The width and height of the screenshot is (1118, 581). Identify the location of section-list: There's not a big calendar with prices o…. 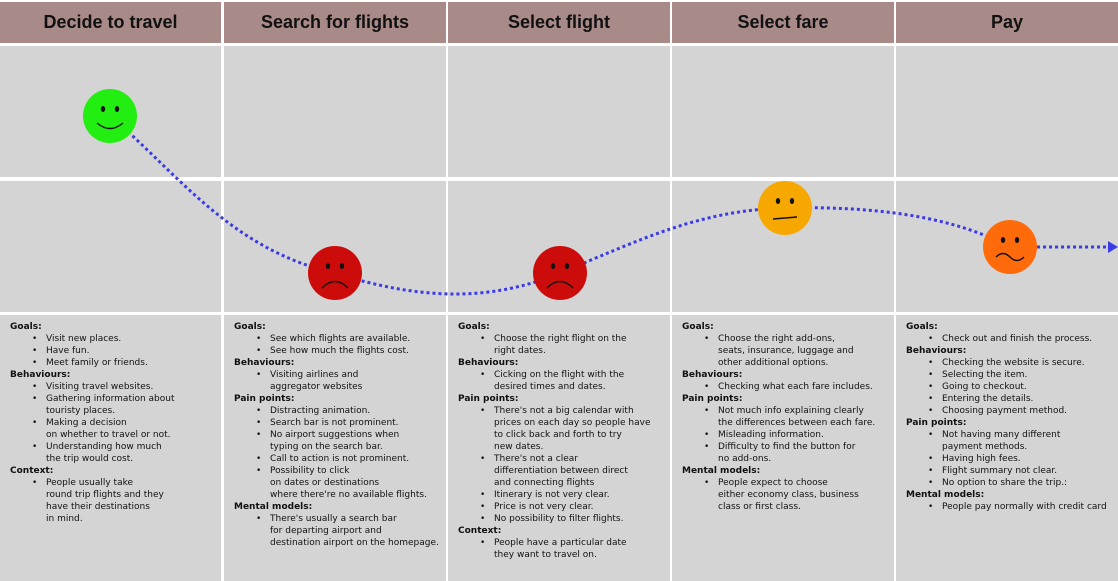
(562, 465).